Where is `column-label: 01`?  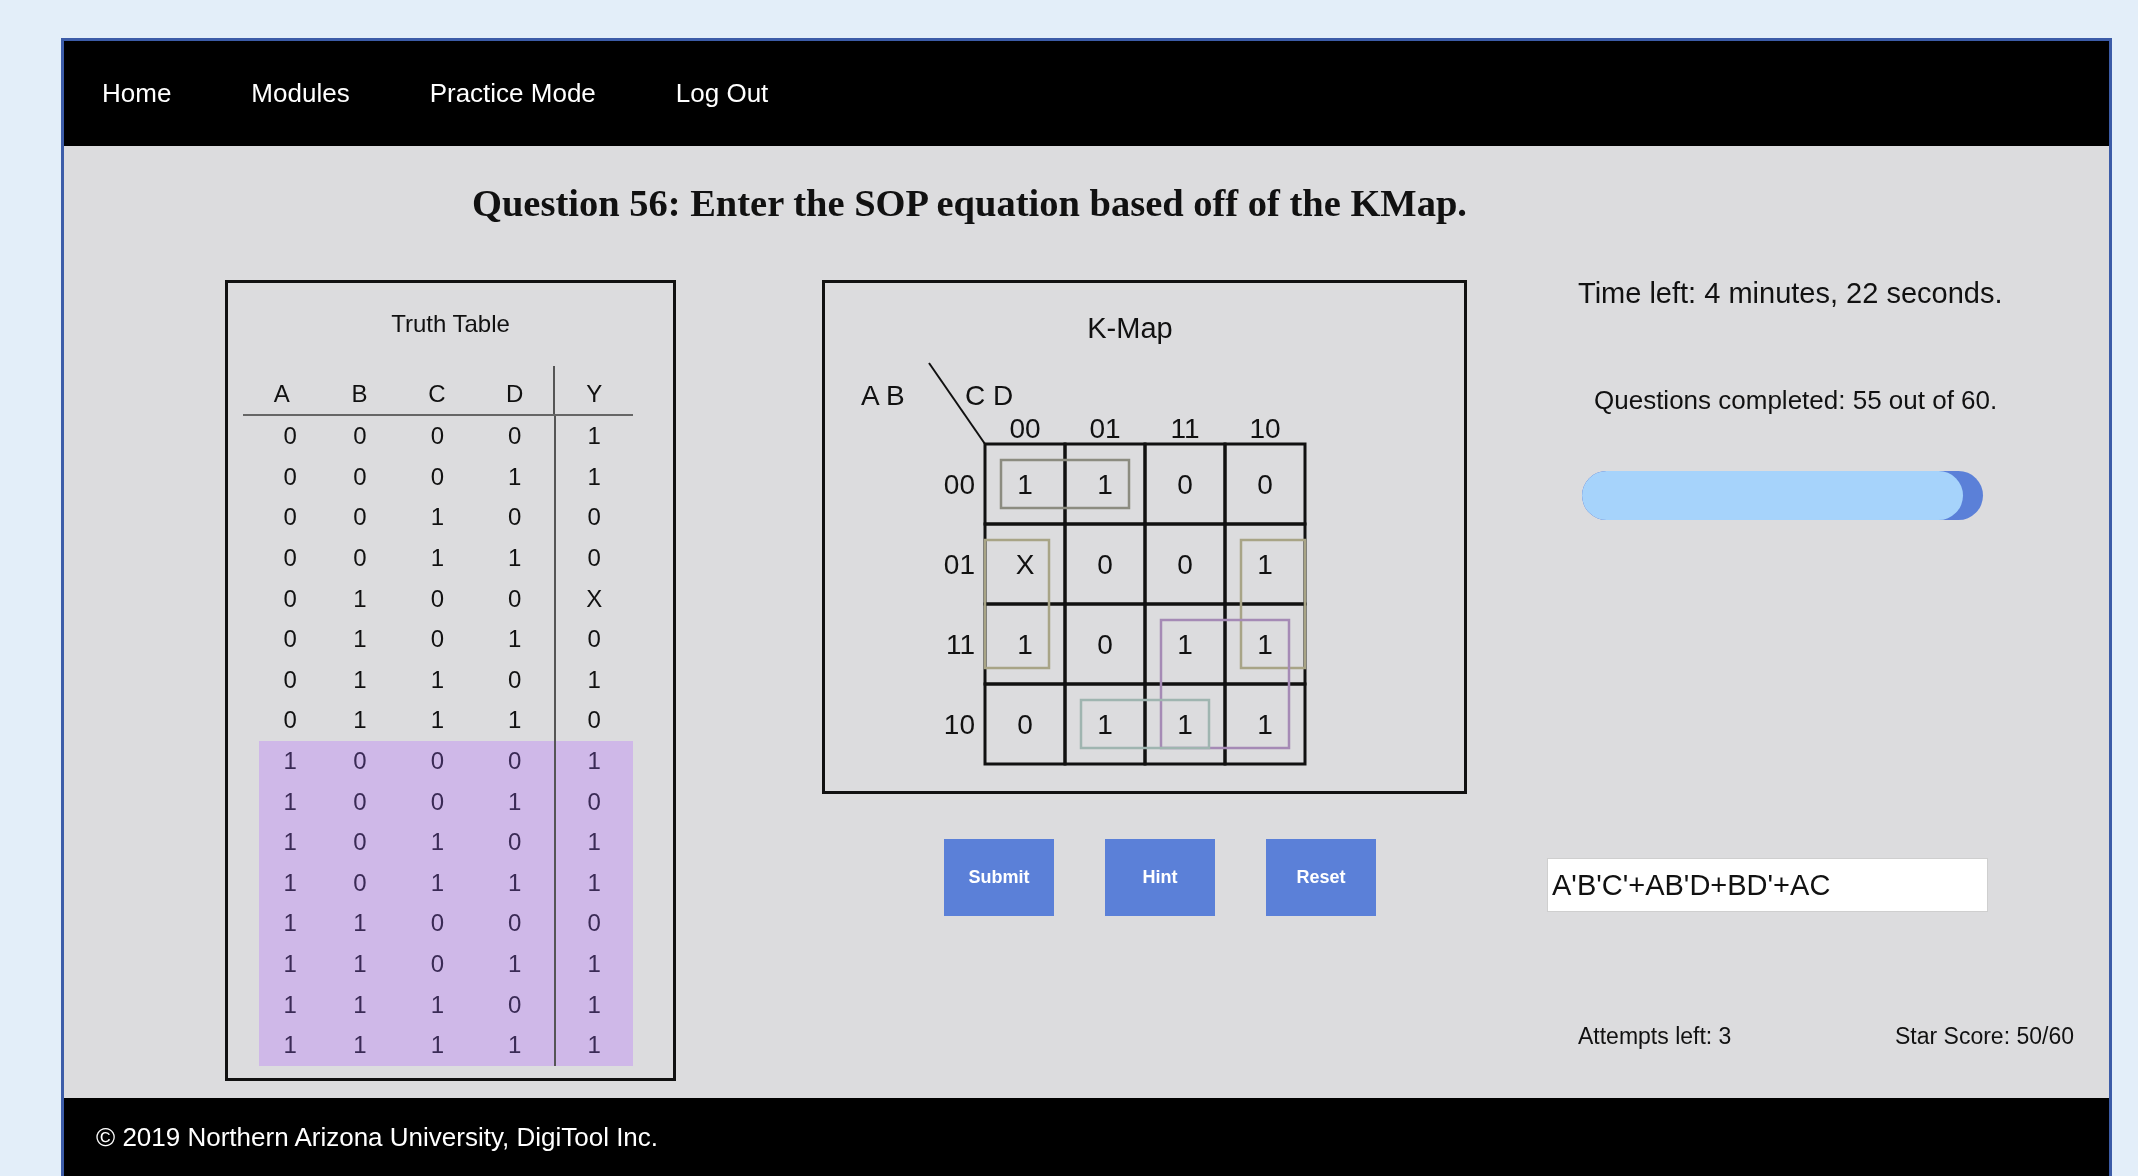
column-label: 01 is located at coordinates (1105, 428).